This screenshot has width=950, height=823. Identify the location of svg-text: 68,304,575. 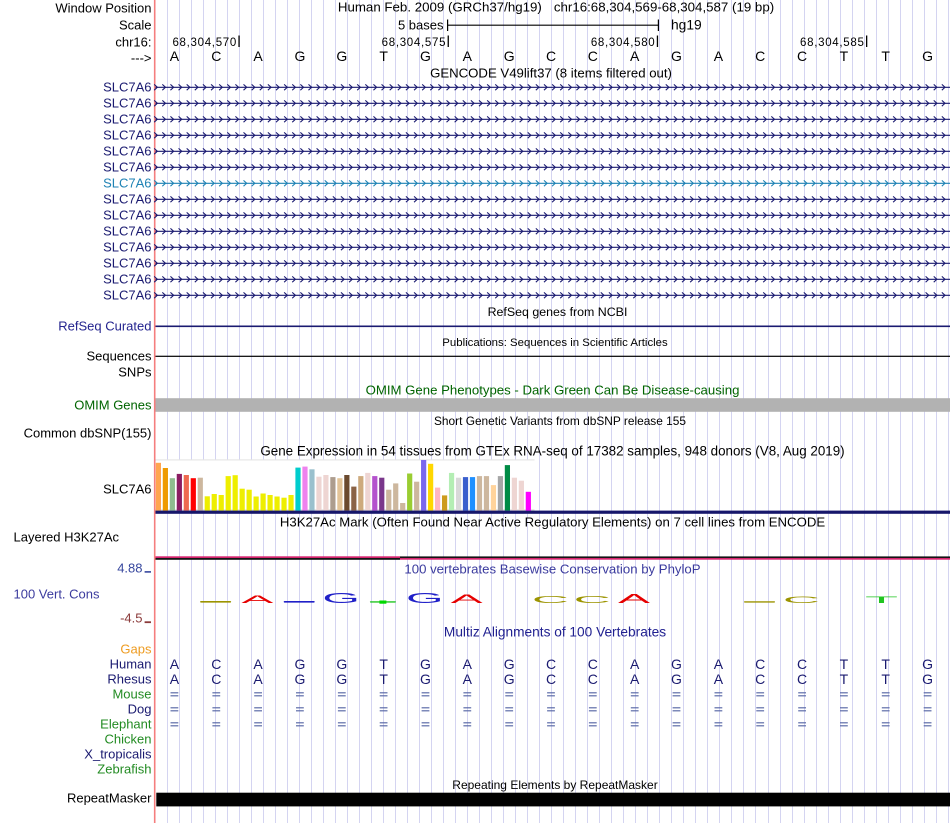
(414, 43).